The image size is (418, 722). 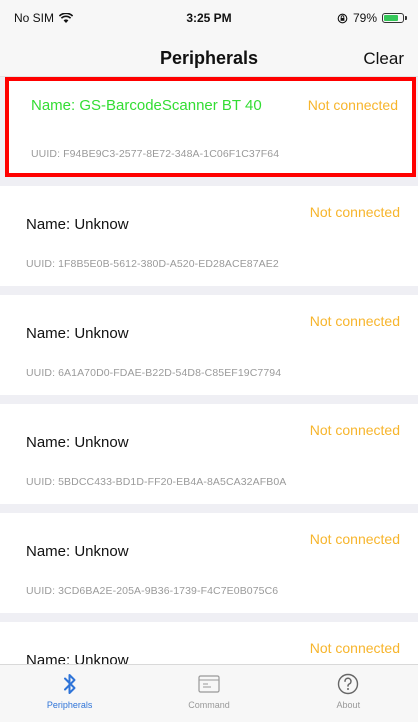 I want to click on battery-fill, so click(x=391, y=18).